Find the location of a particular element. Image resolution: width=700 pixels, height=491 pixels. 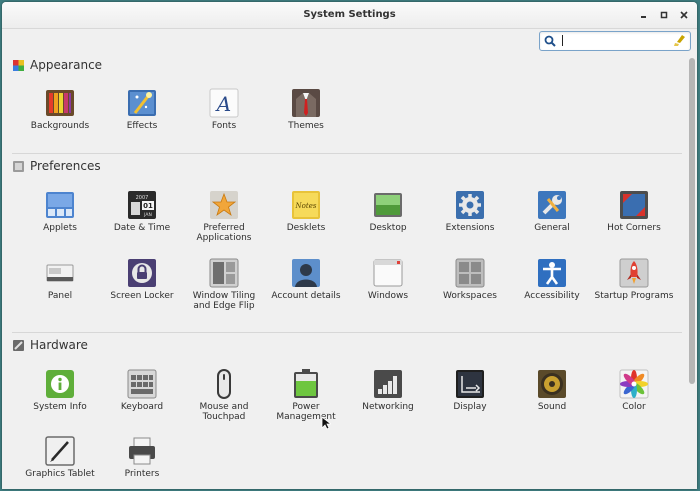

applet-window-tiling: Window Tiling and Edge Flip is located at coordinates (224, 289).